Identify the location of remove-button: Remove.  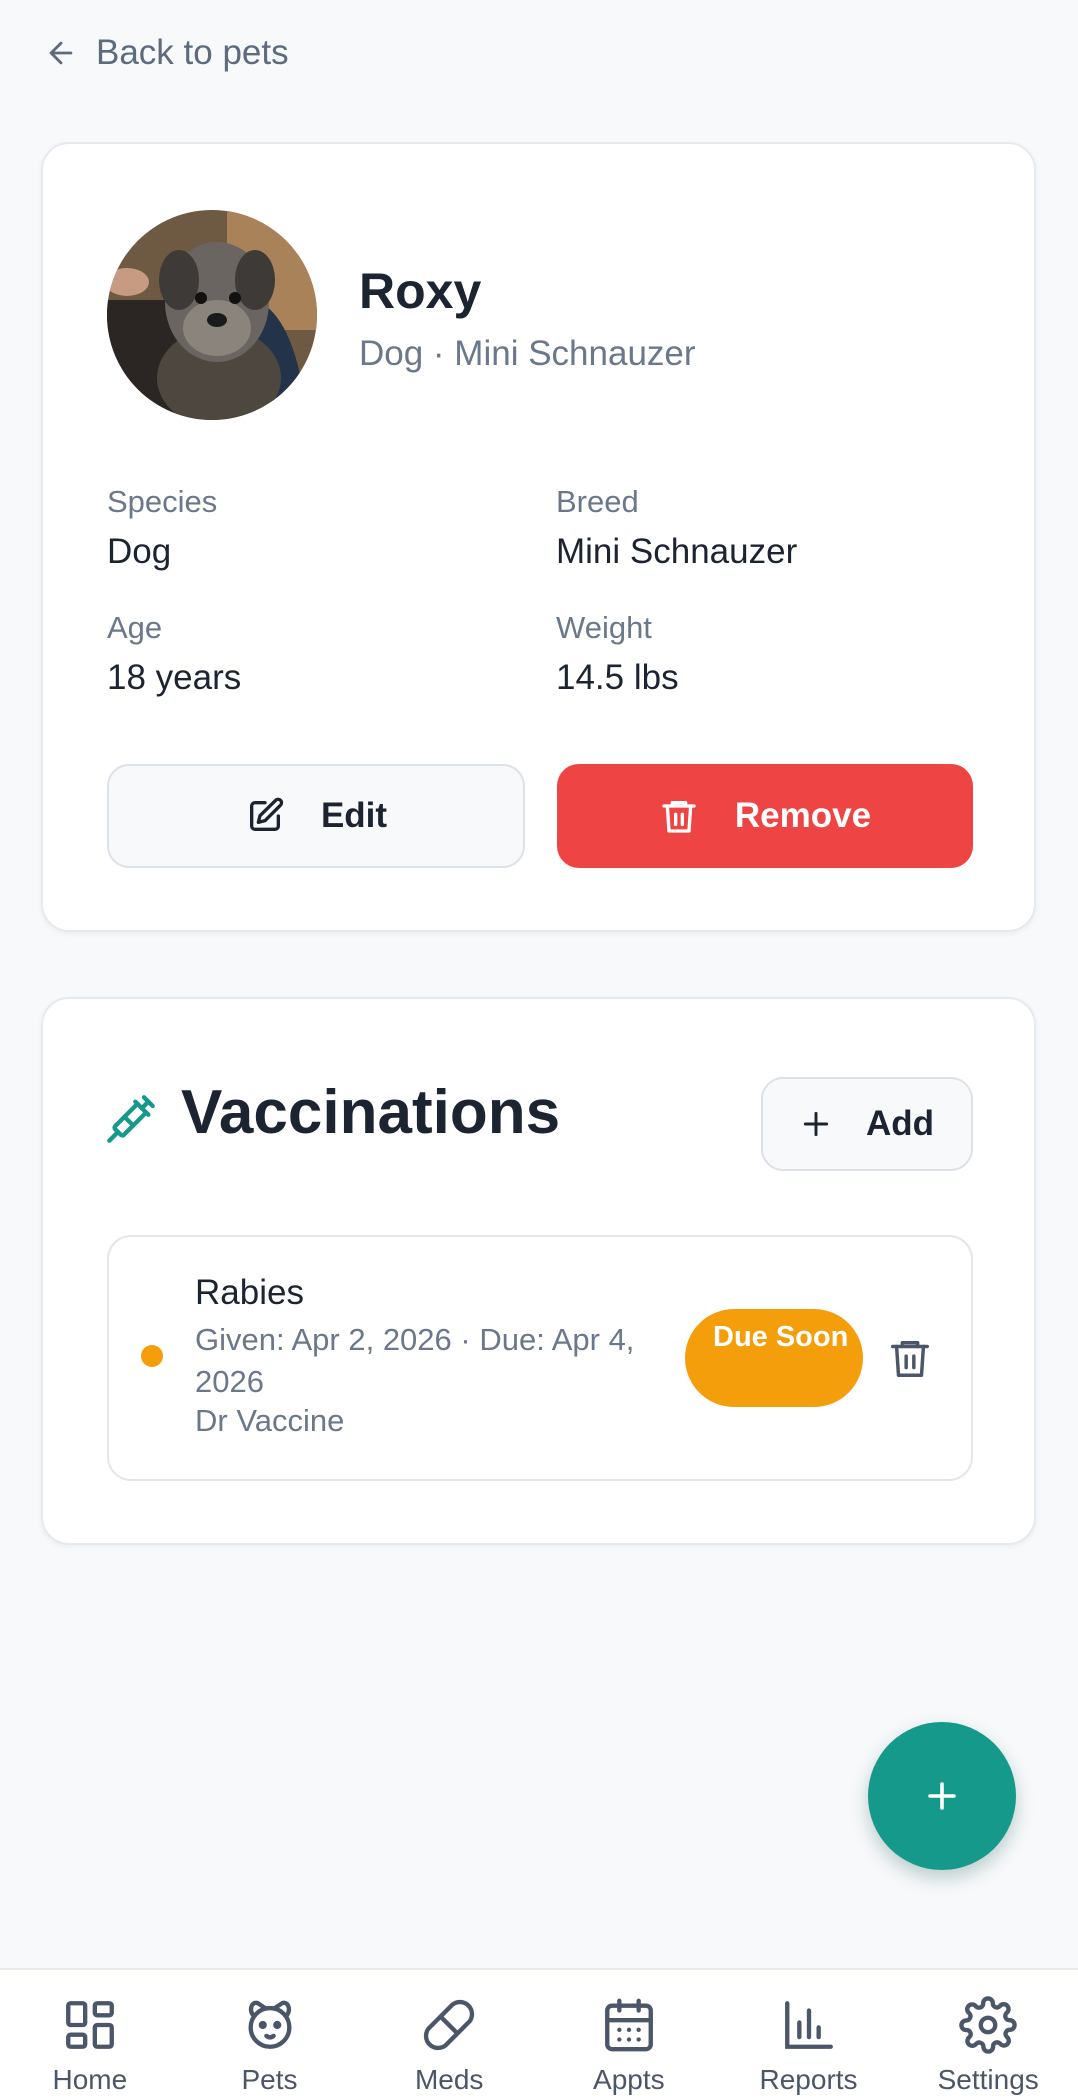
(765, 816).